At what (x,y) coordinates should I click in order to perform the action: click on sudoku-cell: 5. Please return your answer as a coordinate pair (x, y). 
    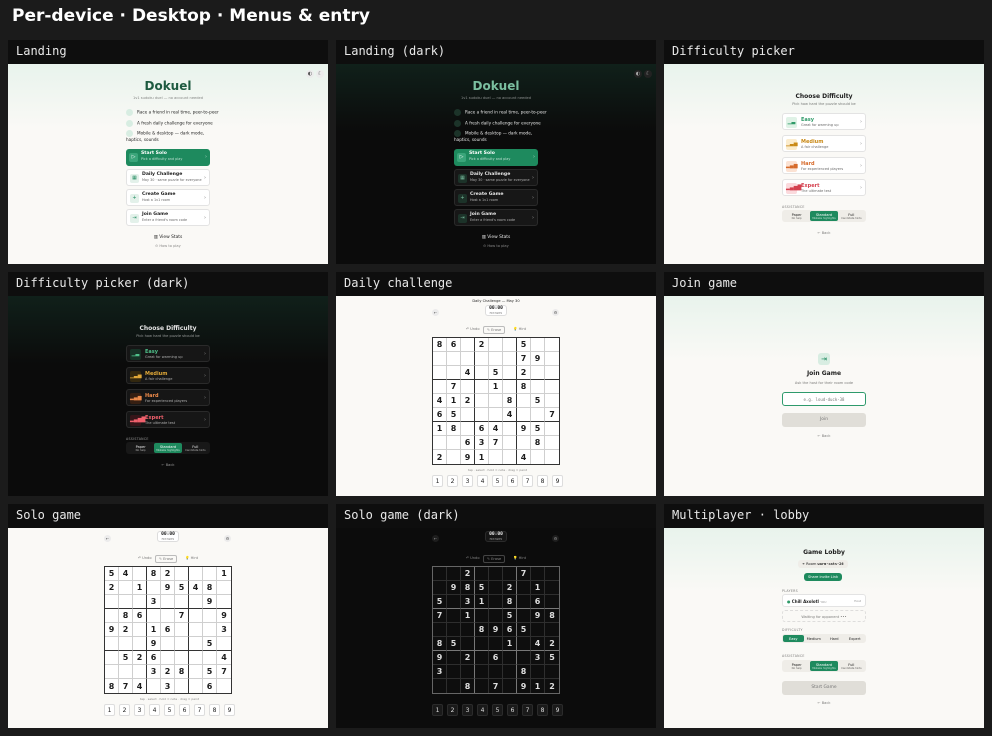
    Looking at the image, I should click on (510, 616).